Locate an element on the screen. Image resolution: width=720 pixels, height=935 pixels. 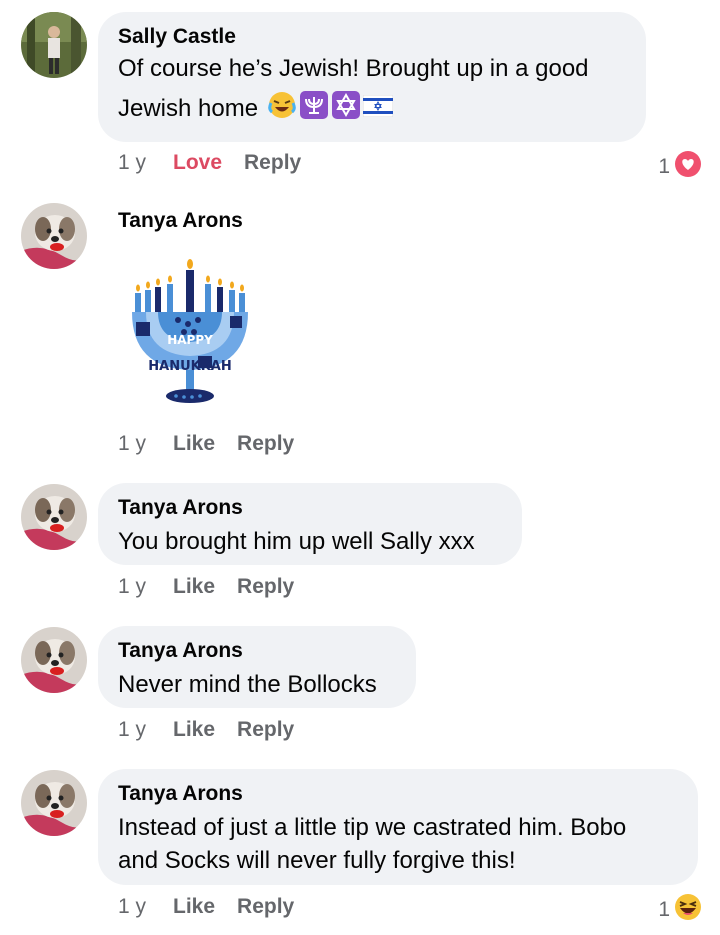
comment-text-line2: Jewish home is located at coordinates (372, 109).